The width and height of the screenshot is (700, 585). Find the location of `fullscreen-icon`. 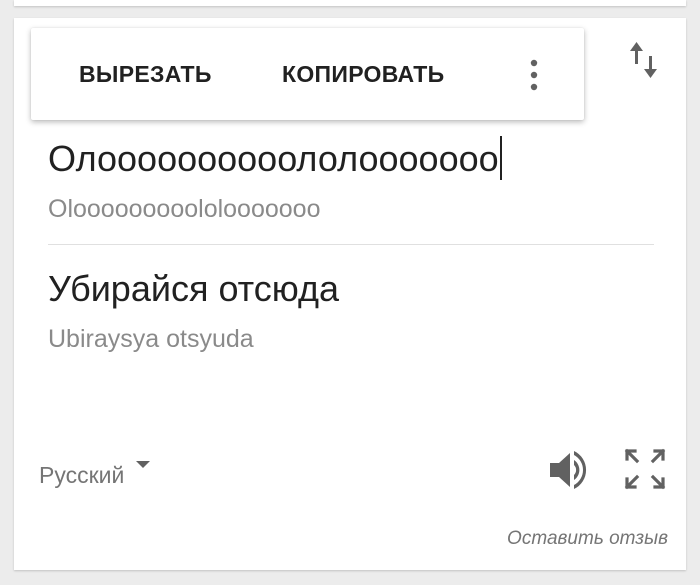

fullscreen-icon is located at coordinates (645, 469).